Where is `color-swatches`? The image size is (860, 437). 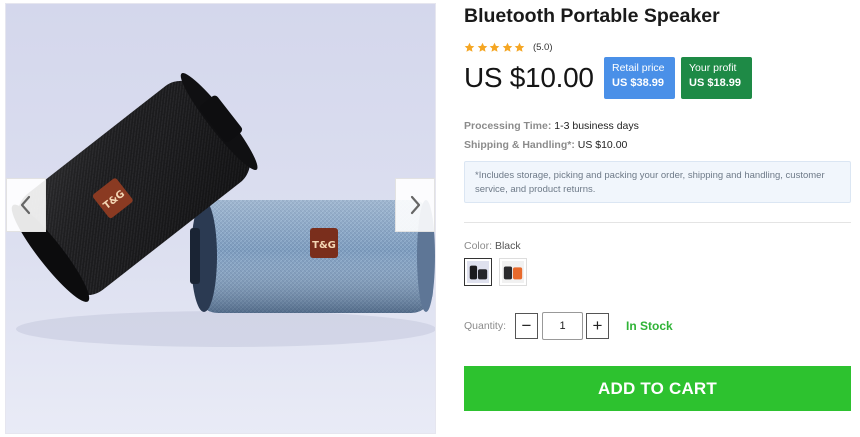 color-swatches is located at coordinates (499, 272).